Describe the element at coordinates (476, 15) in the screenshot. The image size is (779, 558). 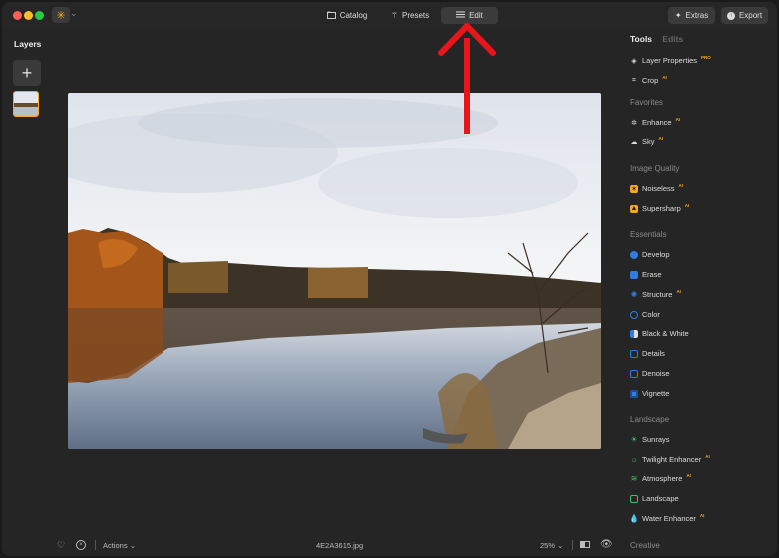
I see `tab-edit-label: Edit` at that location.